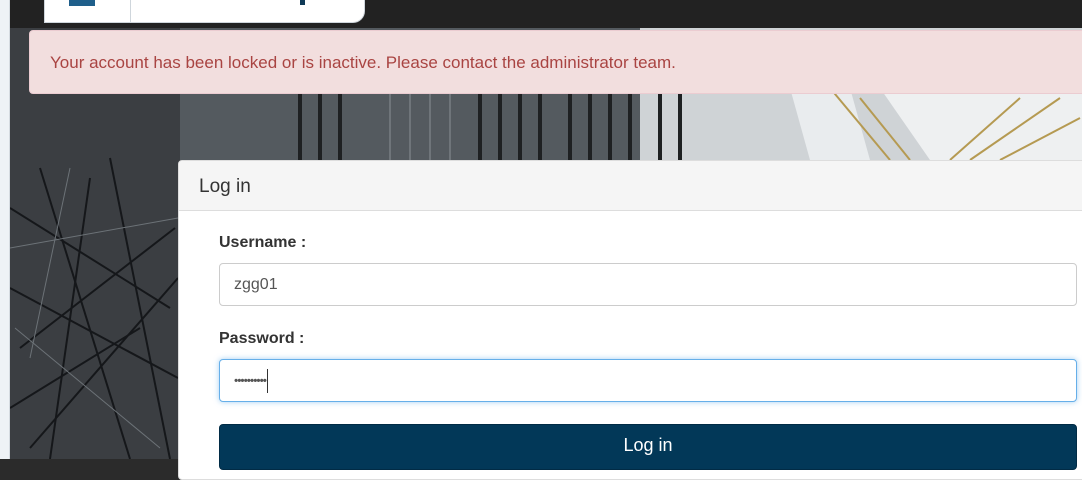 The width and height of the screenshot is (1082, 480). I want to click on password-label: Password :, so click(262, 338).